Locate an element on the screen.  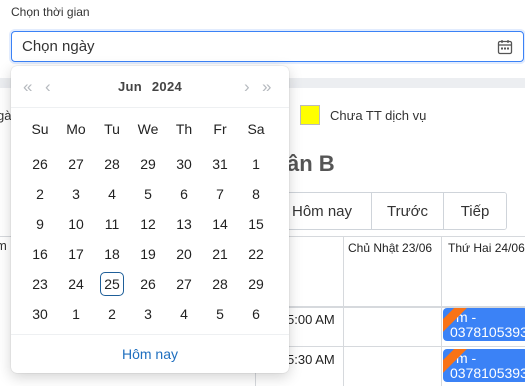
day-cell: 18 is located at coordinates (112, 254).